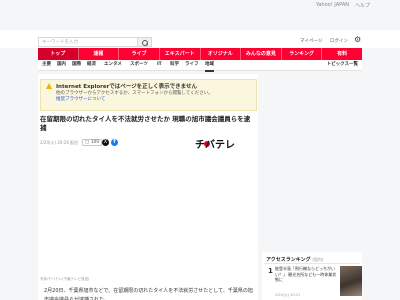  I want to click on nav-item-original: オリジナル, so click(221, 54).